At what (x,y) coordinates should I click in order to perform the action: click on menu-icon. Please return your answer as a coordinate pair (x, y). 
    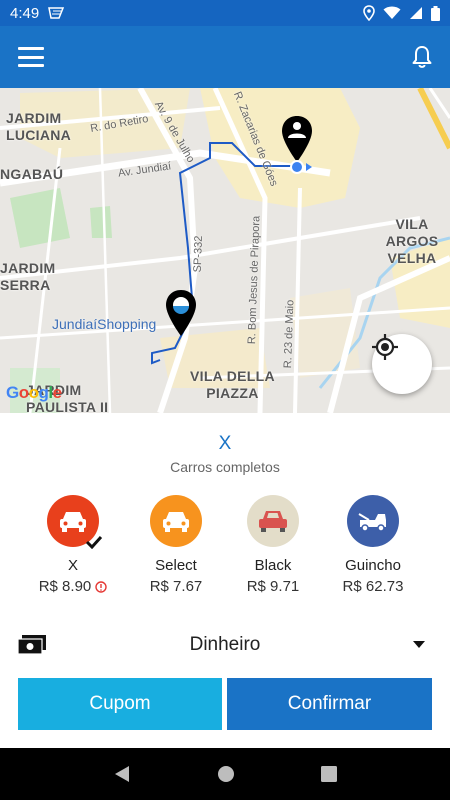
    Looking at the image, I should click on (31, 57).